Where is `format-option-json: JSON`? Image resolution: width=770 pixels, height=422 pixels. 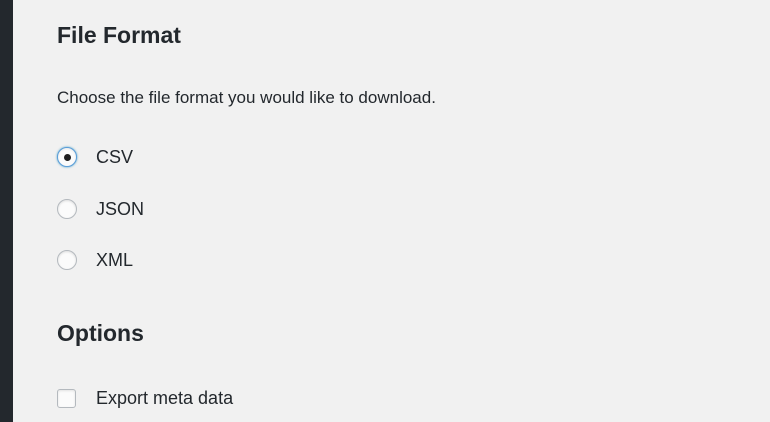
format-option-json: JSON is located at coordinates (100, 209).